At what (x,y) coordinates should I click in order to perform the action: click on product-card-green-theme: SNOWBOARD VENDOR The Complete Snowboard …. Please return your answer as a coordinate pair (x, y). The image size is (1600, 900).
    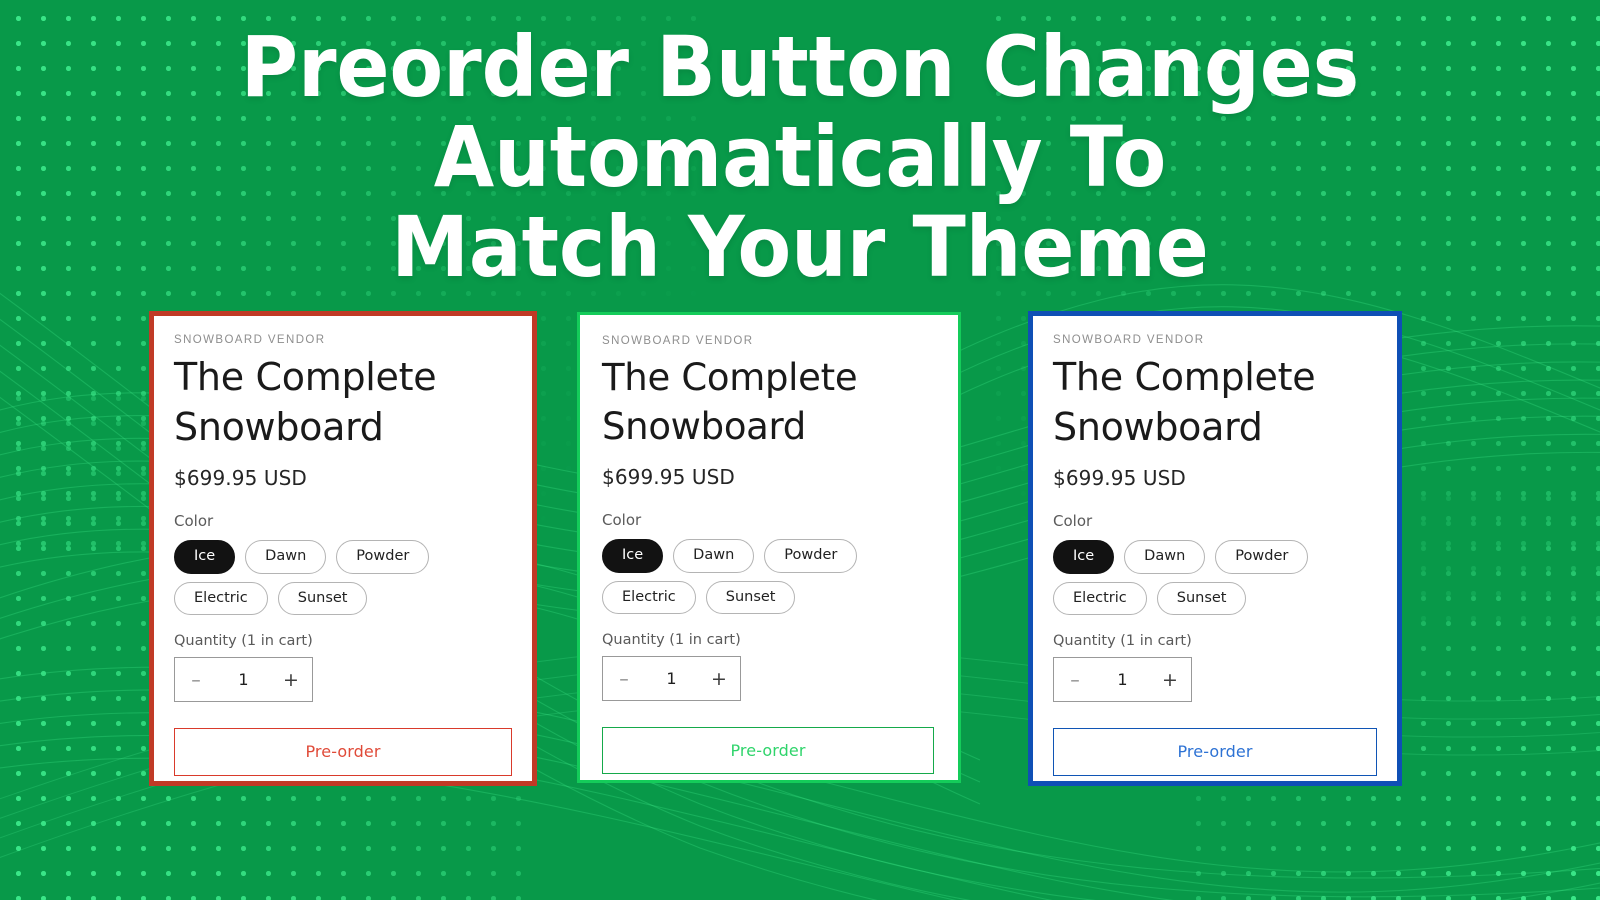
    Looking at the image, I should click on (769, 547).